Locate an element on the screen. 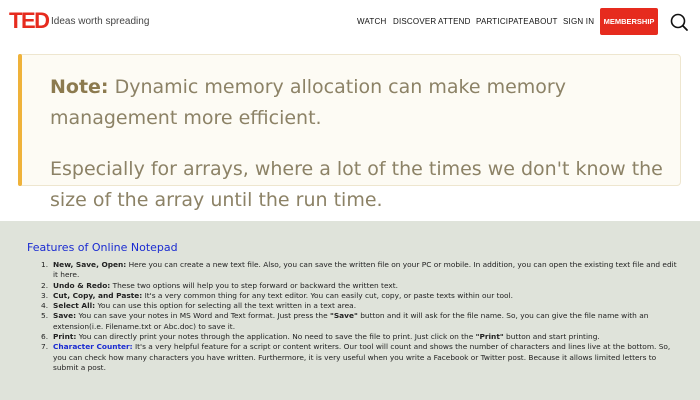  item-number: 2. is located at coordinates (45, 285).